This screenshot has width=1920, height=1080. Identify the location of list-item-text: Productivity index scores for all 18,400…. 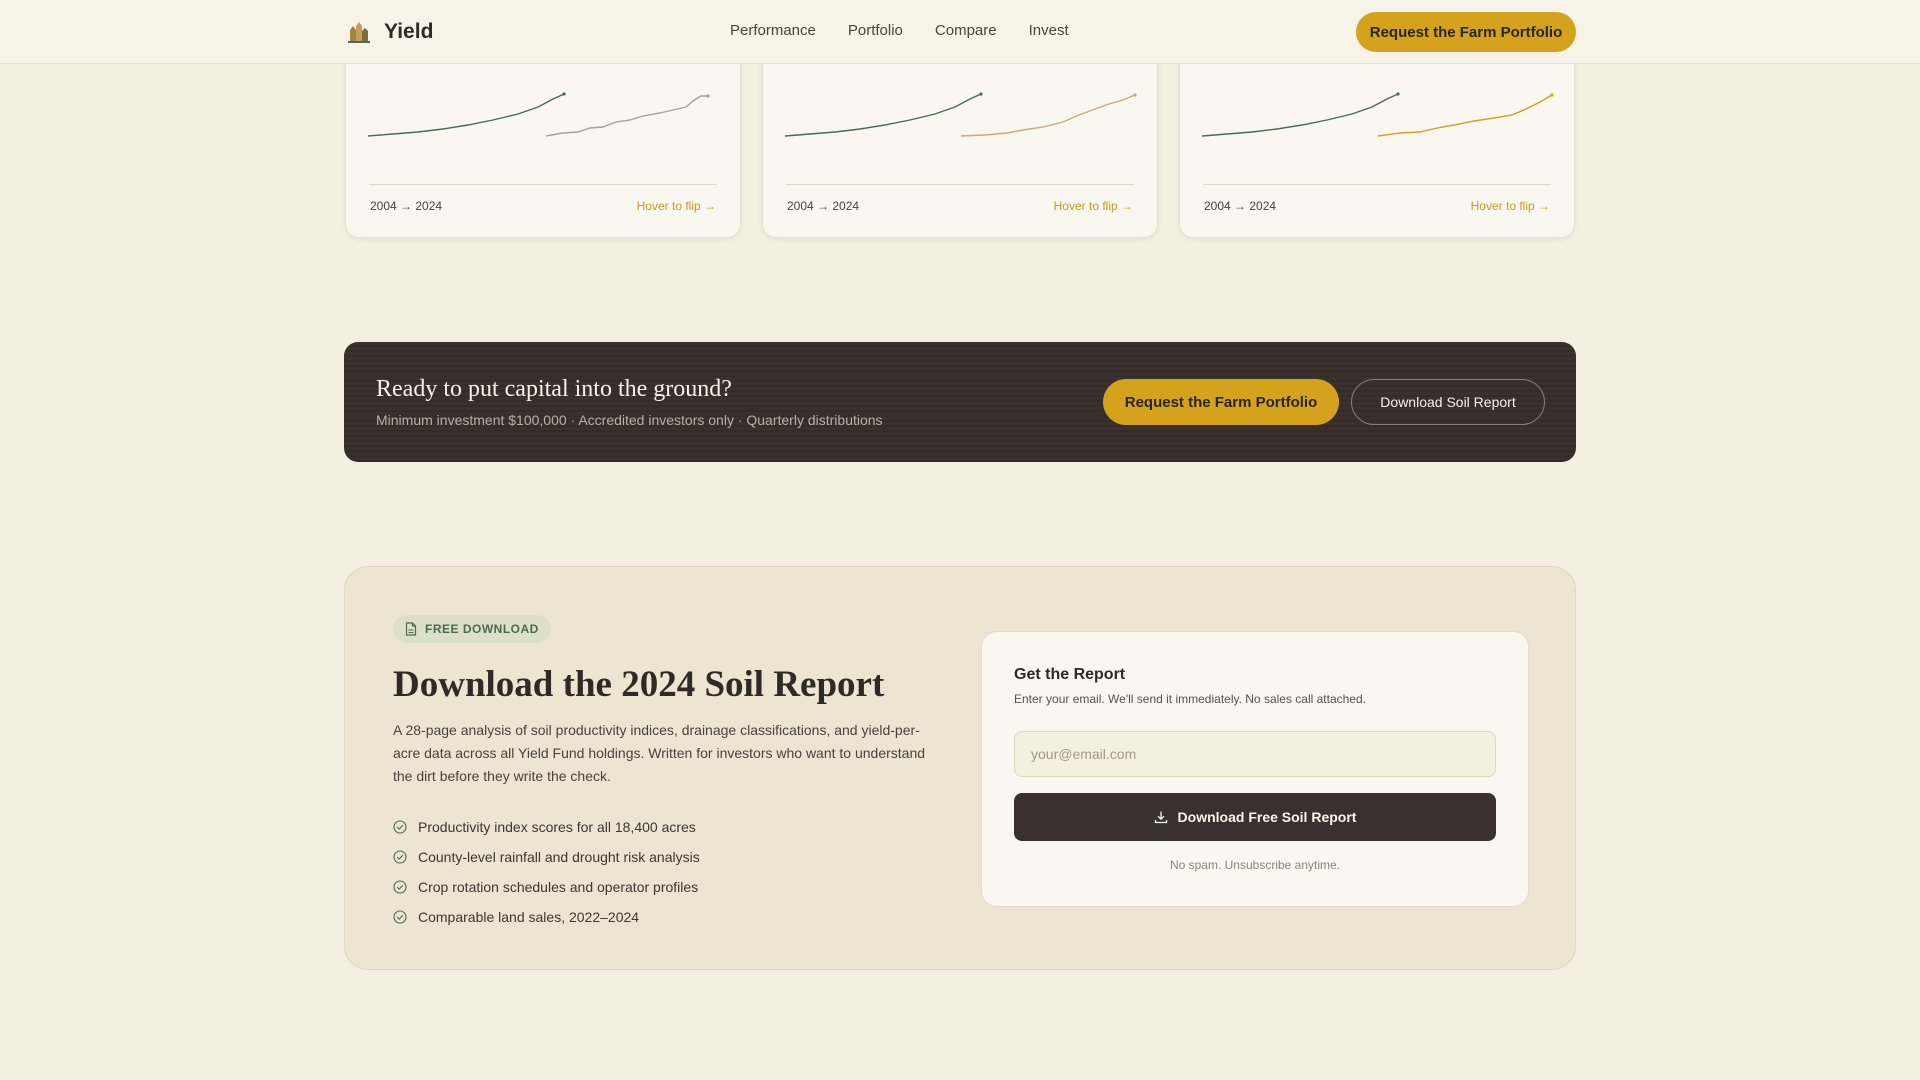
(557, 827).